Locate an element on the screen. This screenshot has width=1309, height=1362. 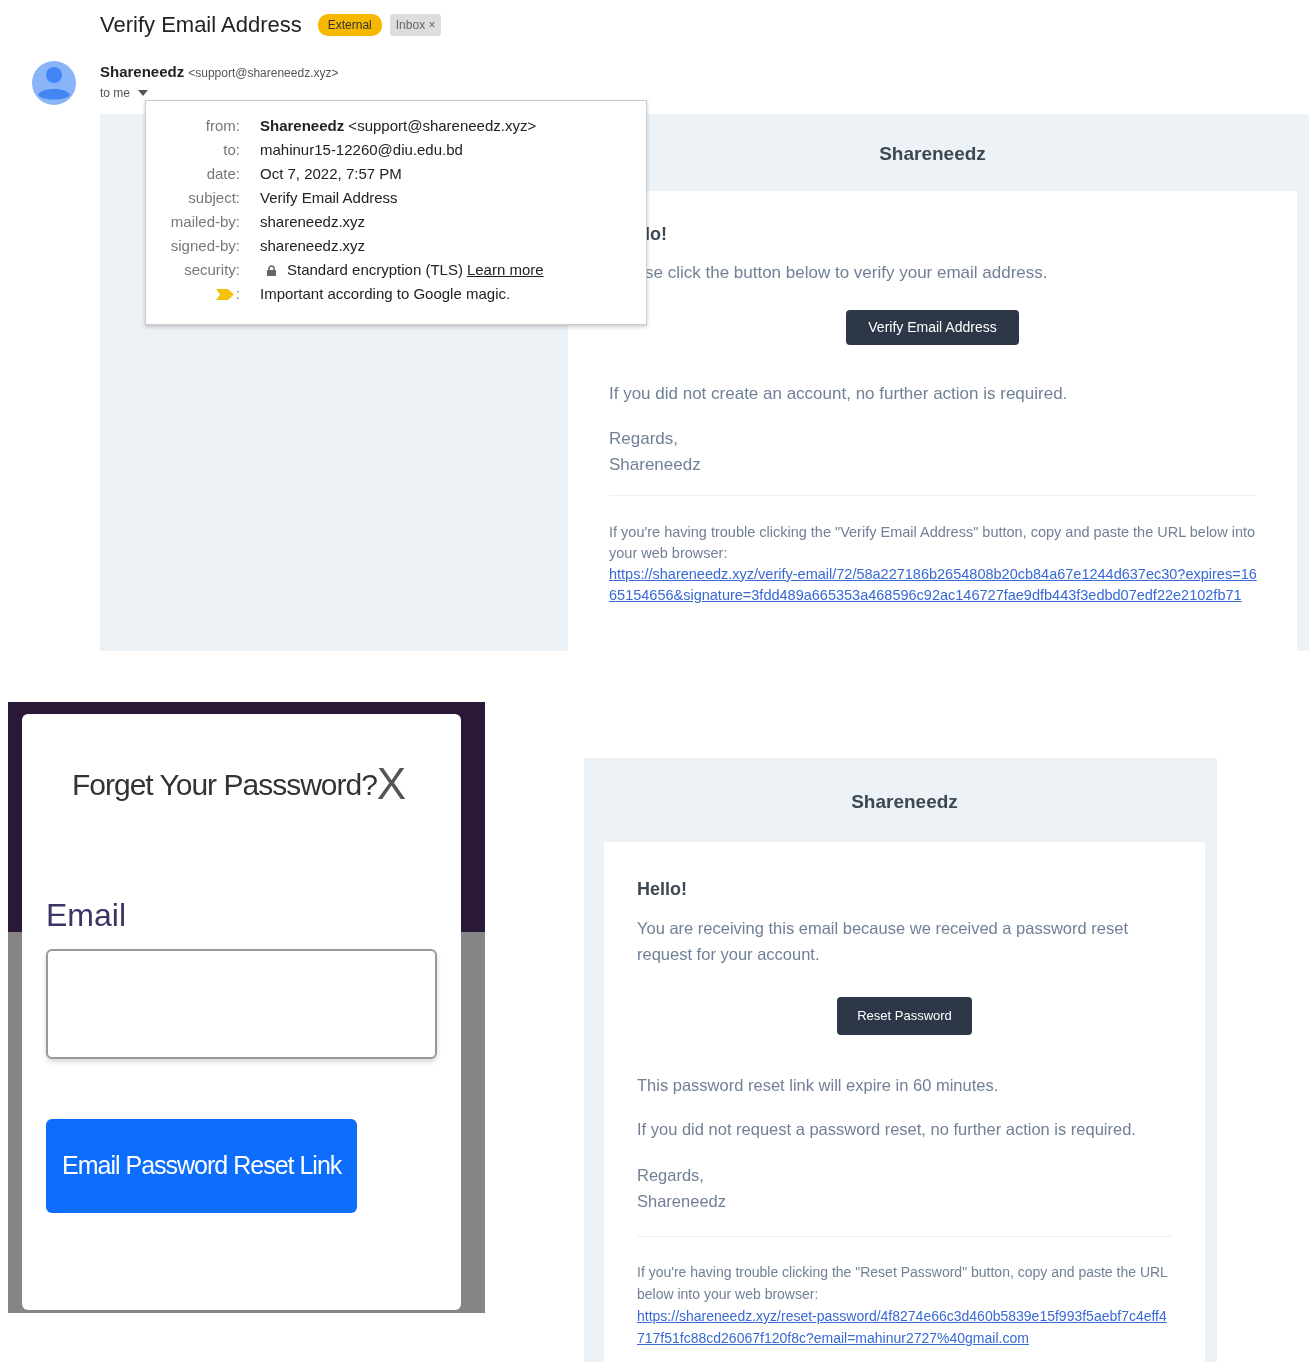
importance-marker-icon is located at coordinates (224, 294).